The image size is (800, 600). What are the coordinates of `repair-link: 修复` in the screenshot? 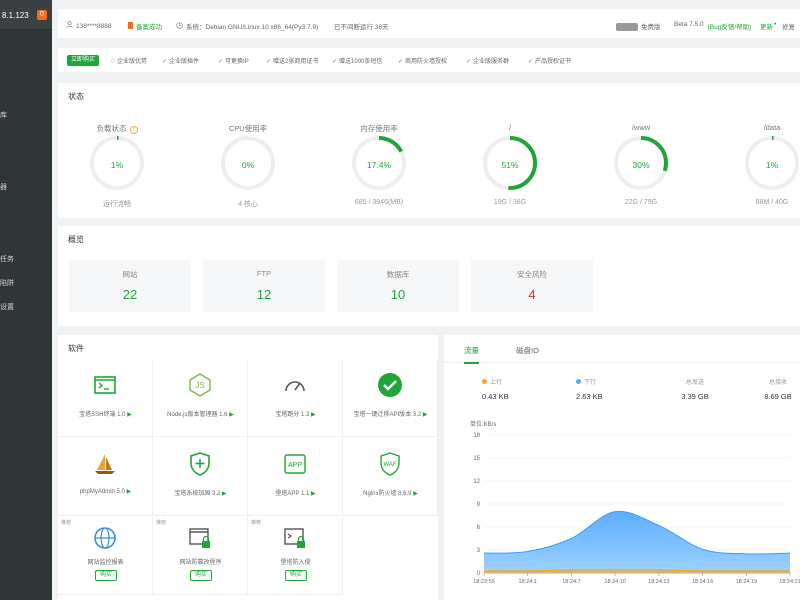 It's located at (788, 26).